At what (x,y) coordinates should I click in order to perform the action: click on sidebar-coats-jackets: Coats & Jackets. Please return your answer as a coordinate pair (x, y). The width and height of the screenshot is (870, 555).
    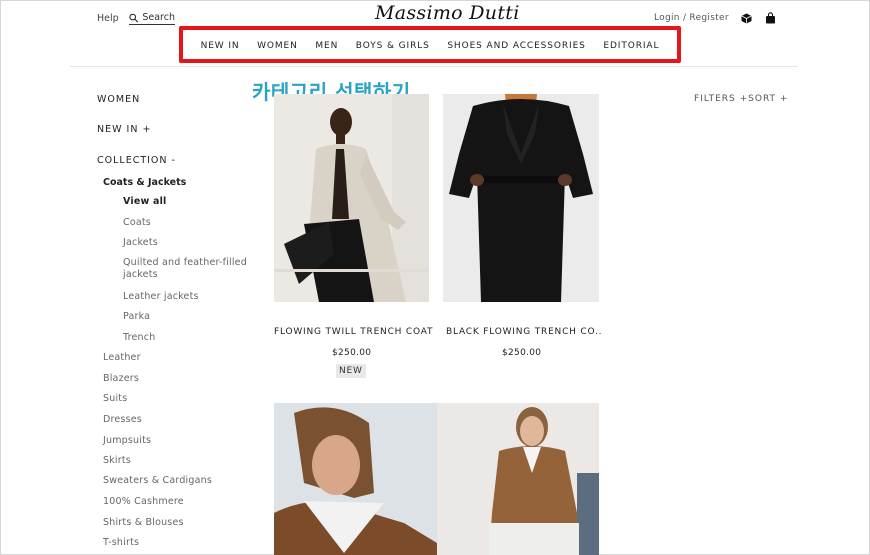
    Looking at the image, I should click on (144, 182).